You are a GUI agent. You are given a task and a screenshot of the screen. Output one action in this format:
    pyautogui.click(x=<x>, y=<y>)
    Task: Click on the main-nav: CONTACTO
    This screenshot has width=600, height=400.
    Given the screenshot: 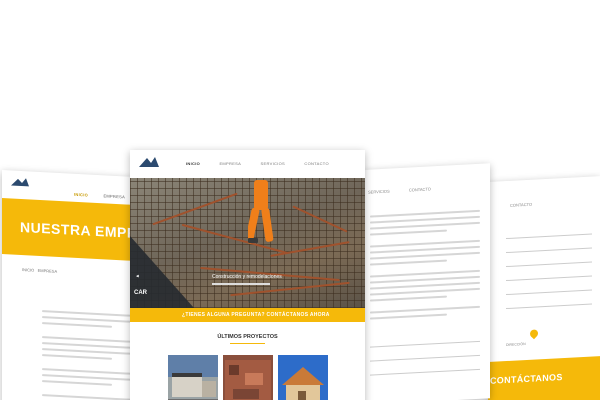 What is the action you would take?
    pyautogui.click(x=521, y=205)
    